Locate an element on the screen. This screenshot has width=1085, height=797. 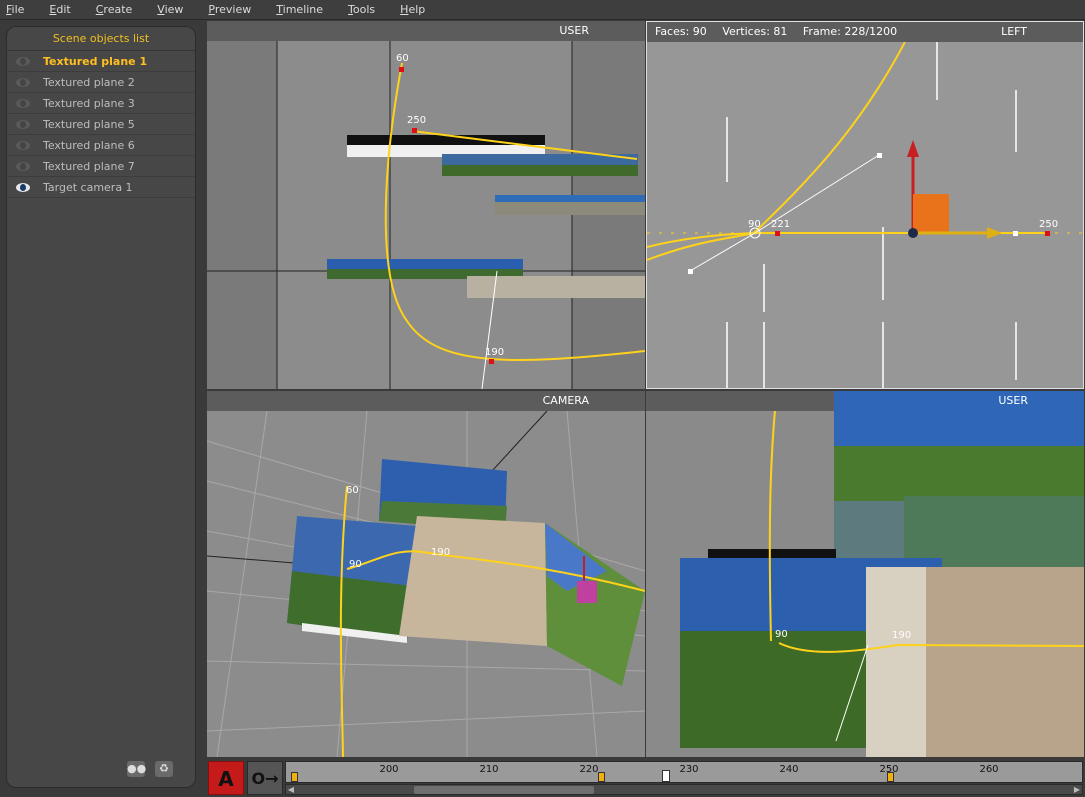
object-row-textured-plane-2: Textured plane 2 is located at coordinates (101, 82).